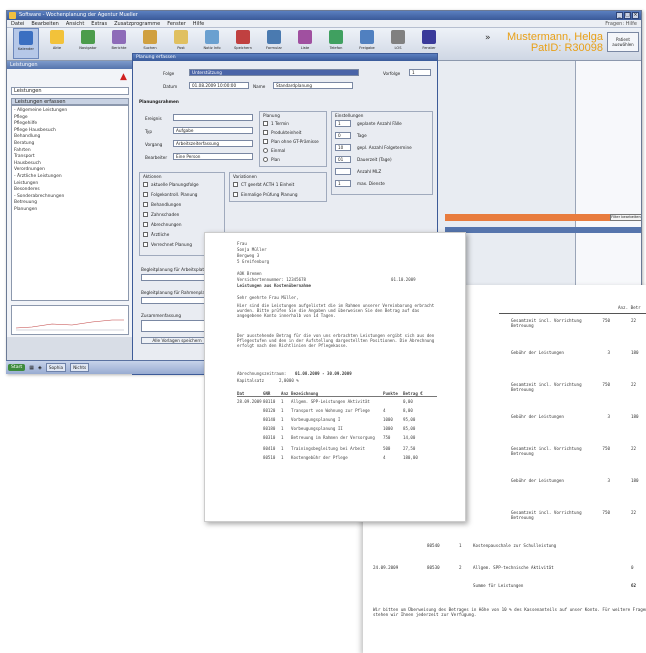  What do you see at coordinates (70, 203) in the screenshot?
I see `tree-item: Betreuung` at bounding box center [70, 203].